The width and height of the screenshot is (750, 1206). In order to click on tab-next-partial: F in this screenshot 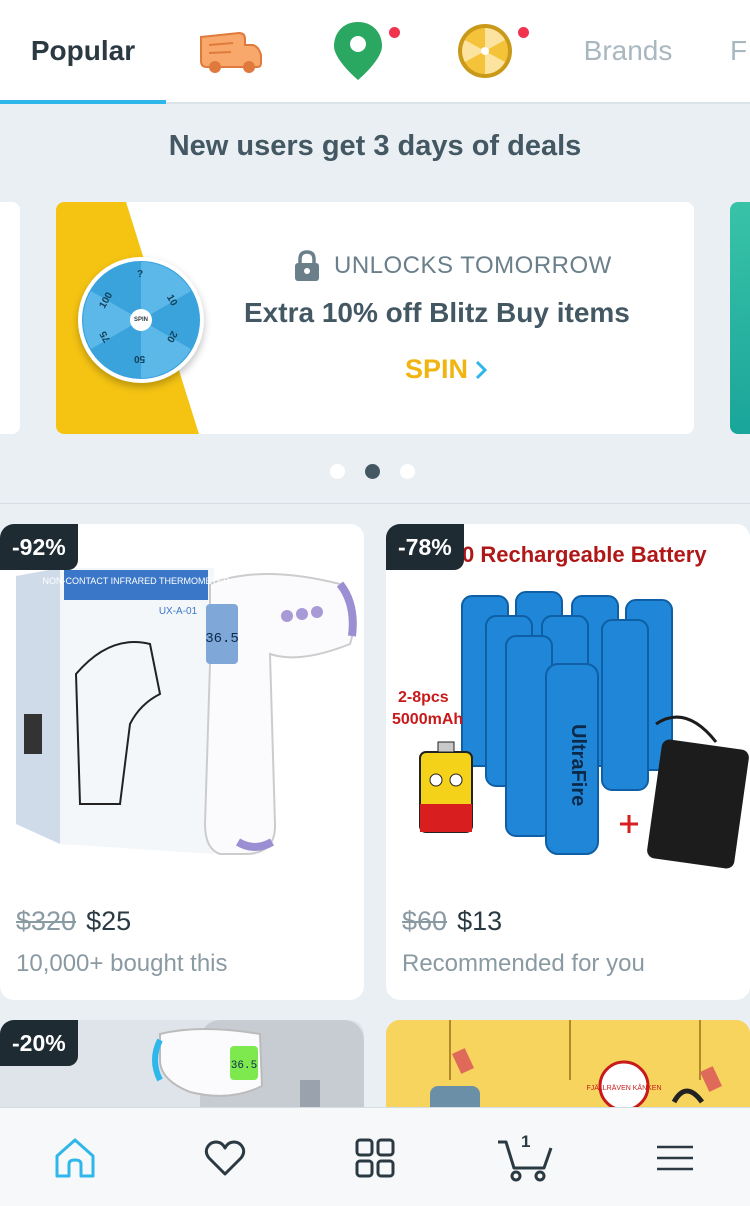, I will do `click(740, 51)`.